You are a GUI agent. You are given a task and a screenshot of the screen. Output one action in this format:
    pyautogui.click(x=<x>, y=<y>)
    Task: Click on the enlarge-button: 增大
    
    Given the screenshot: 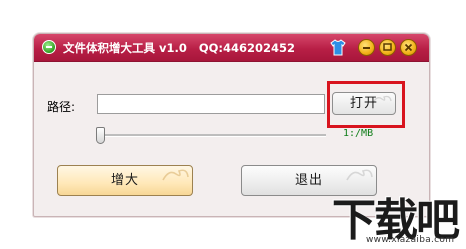 What is the action you would take?
    pyautogui.click(x=125, y=180)
    